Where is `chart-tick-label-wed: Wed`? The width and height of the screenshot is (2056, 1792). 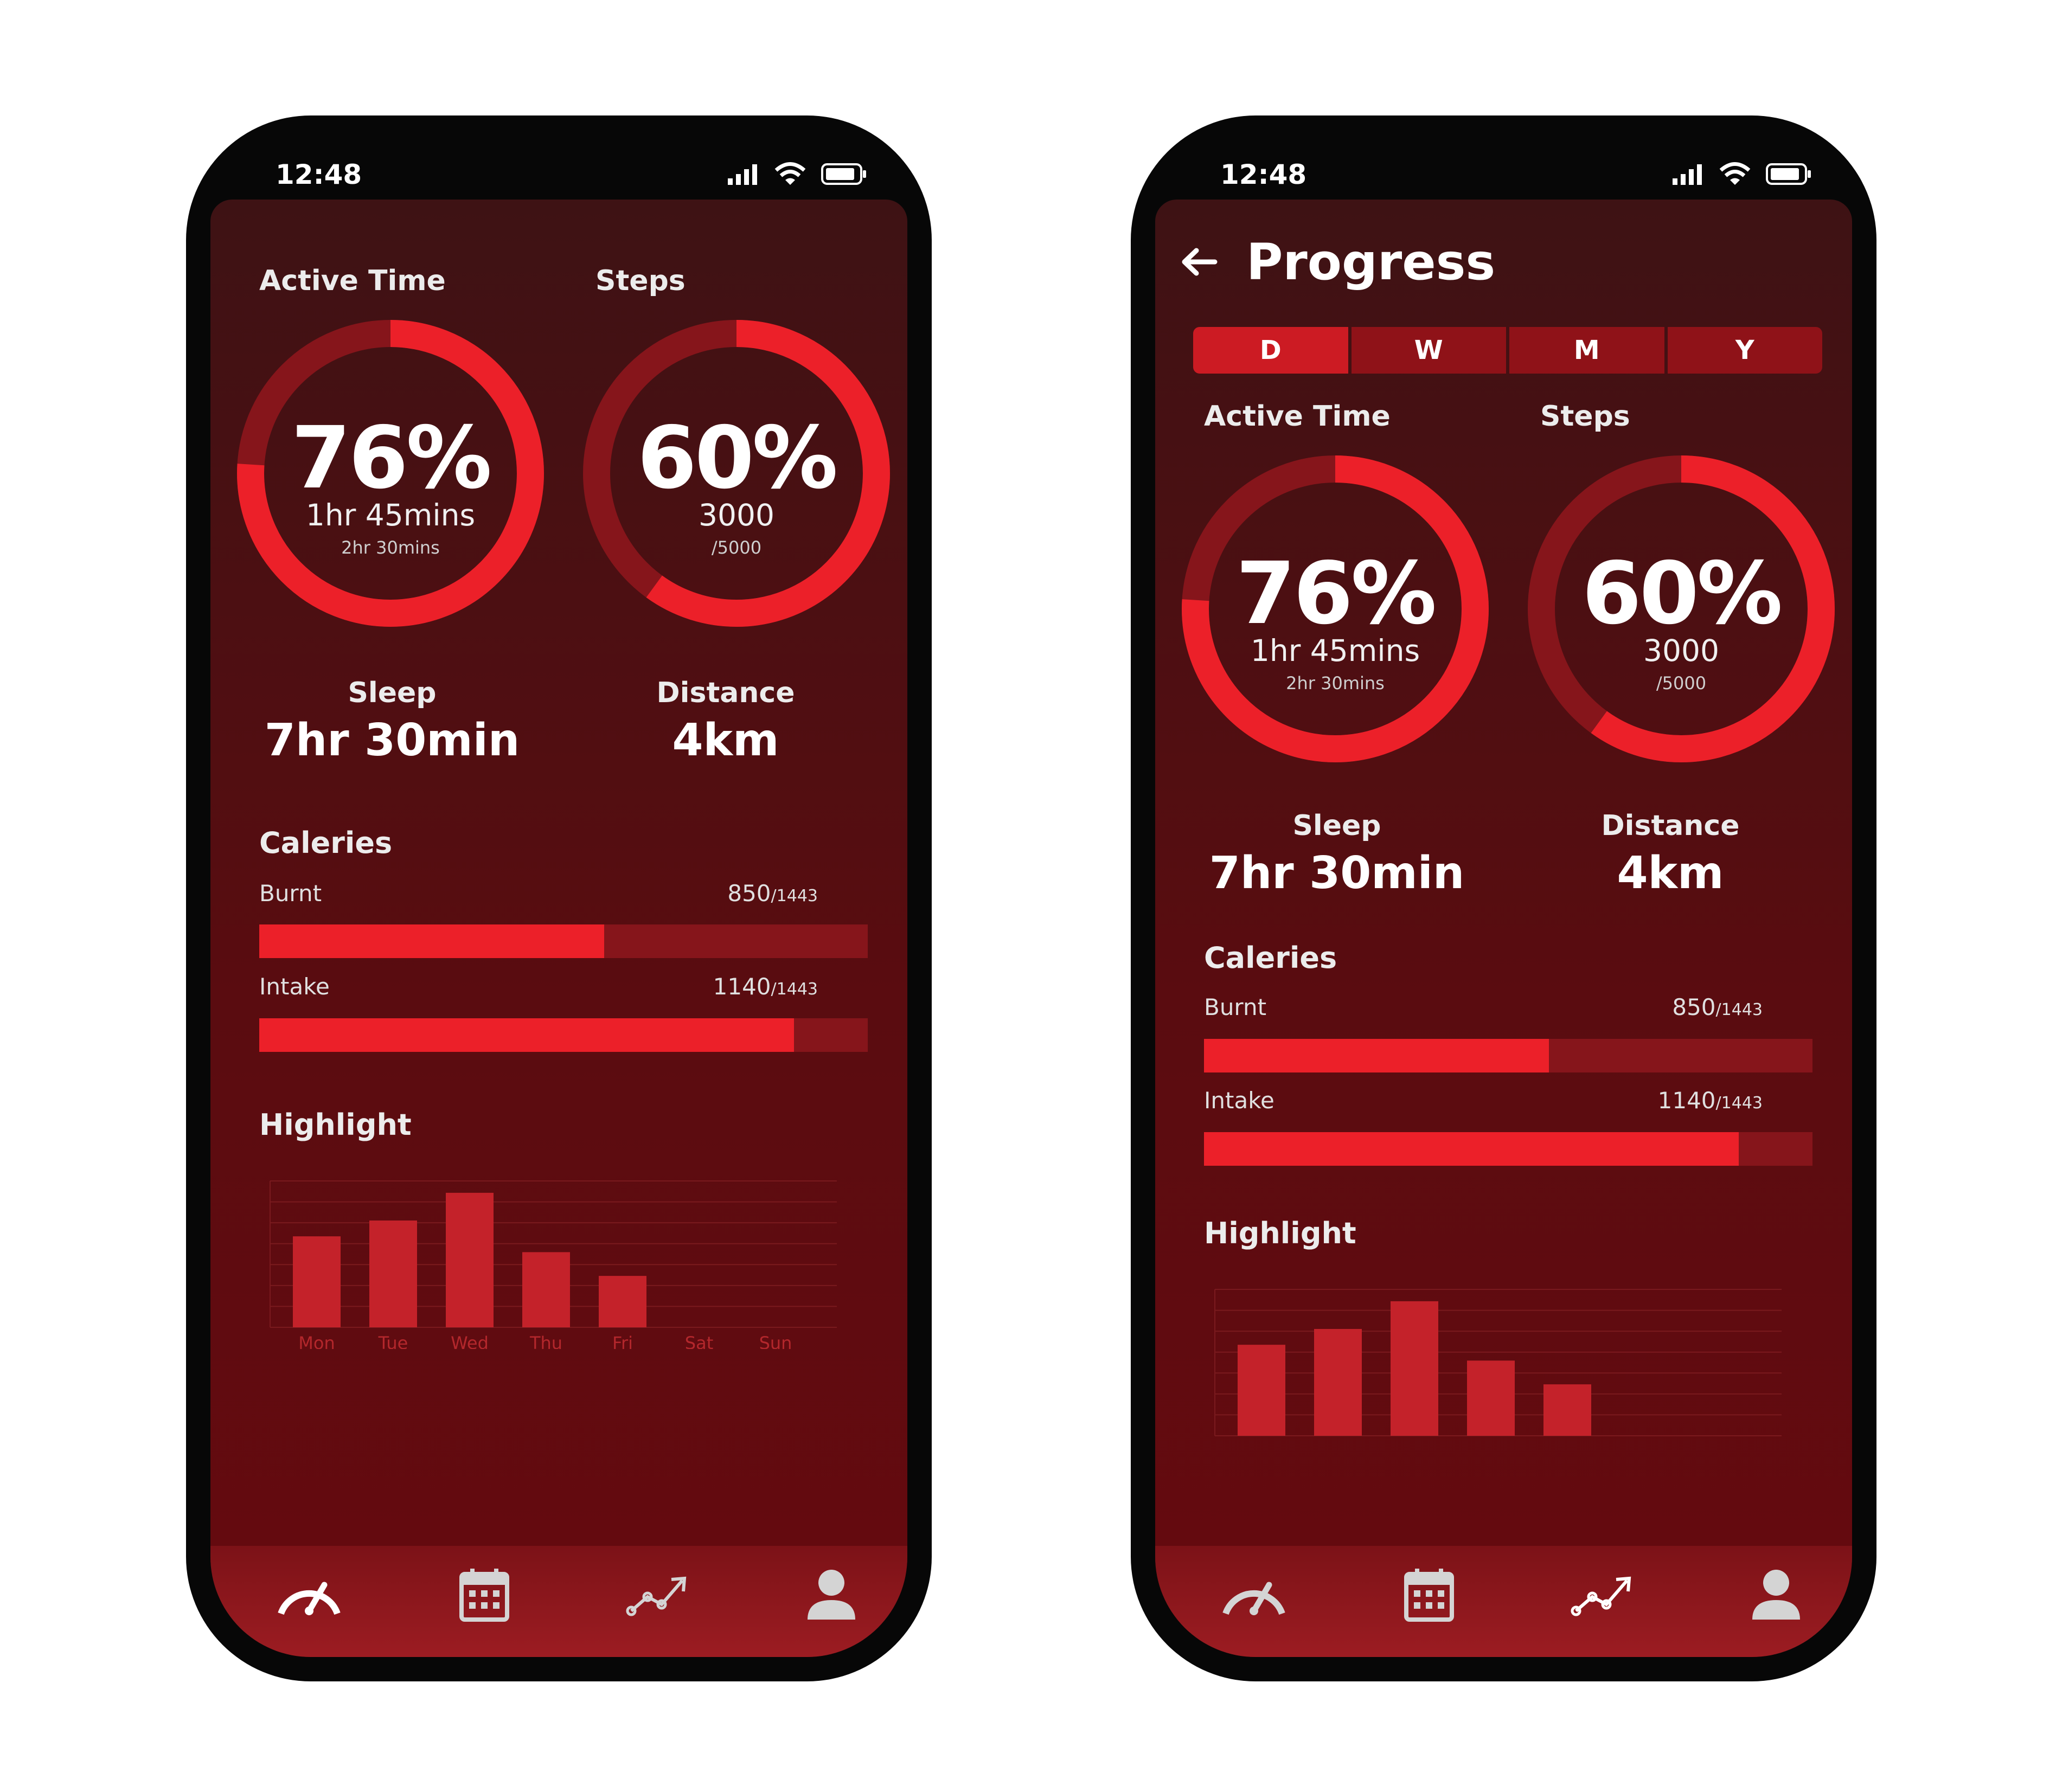 chart-tick-label-wed: Wed is located at coordinates (470, 1341).